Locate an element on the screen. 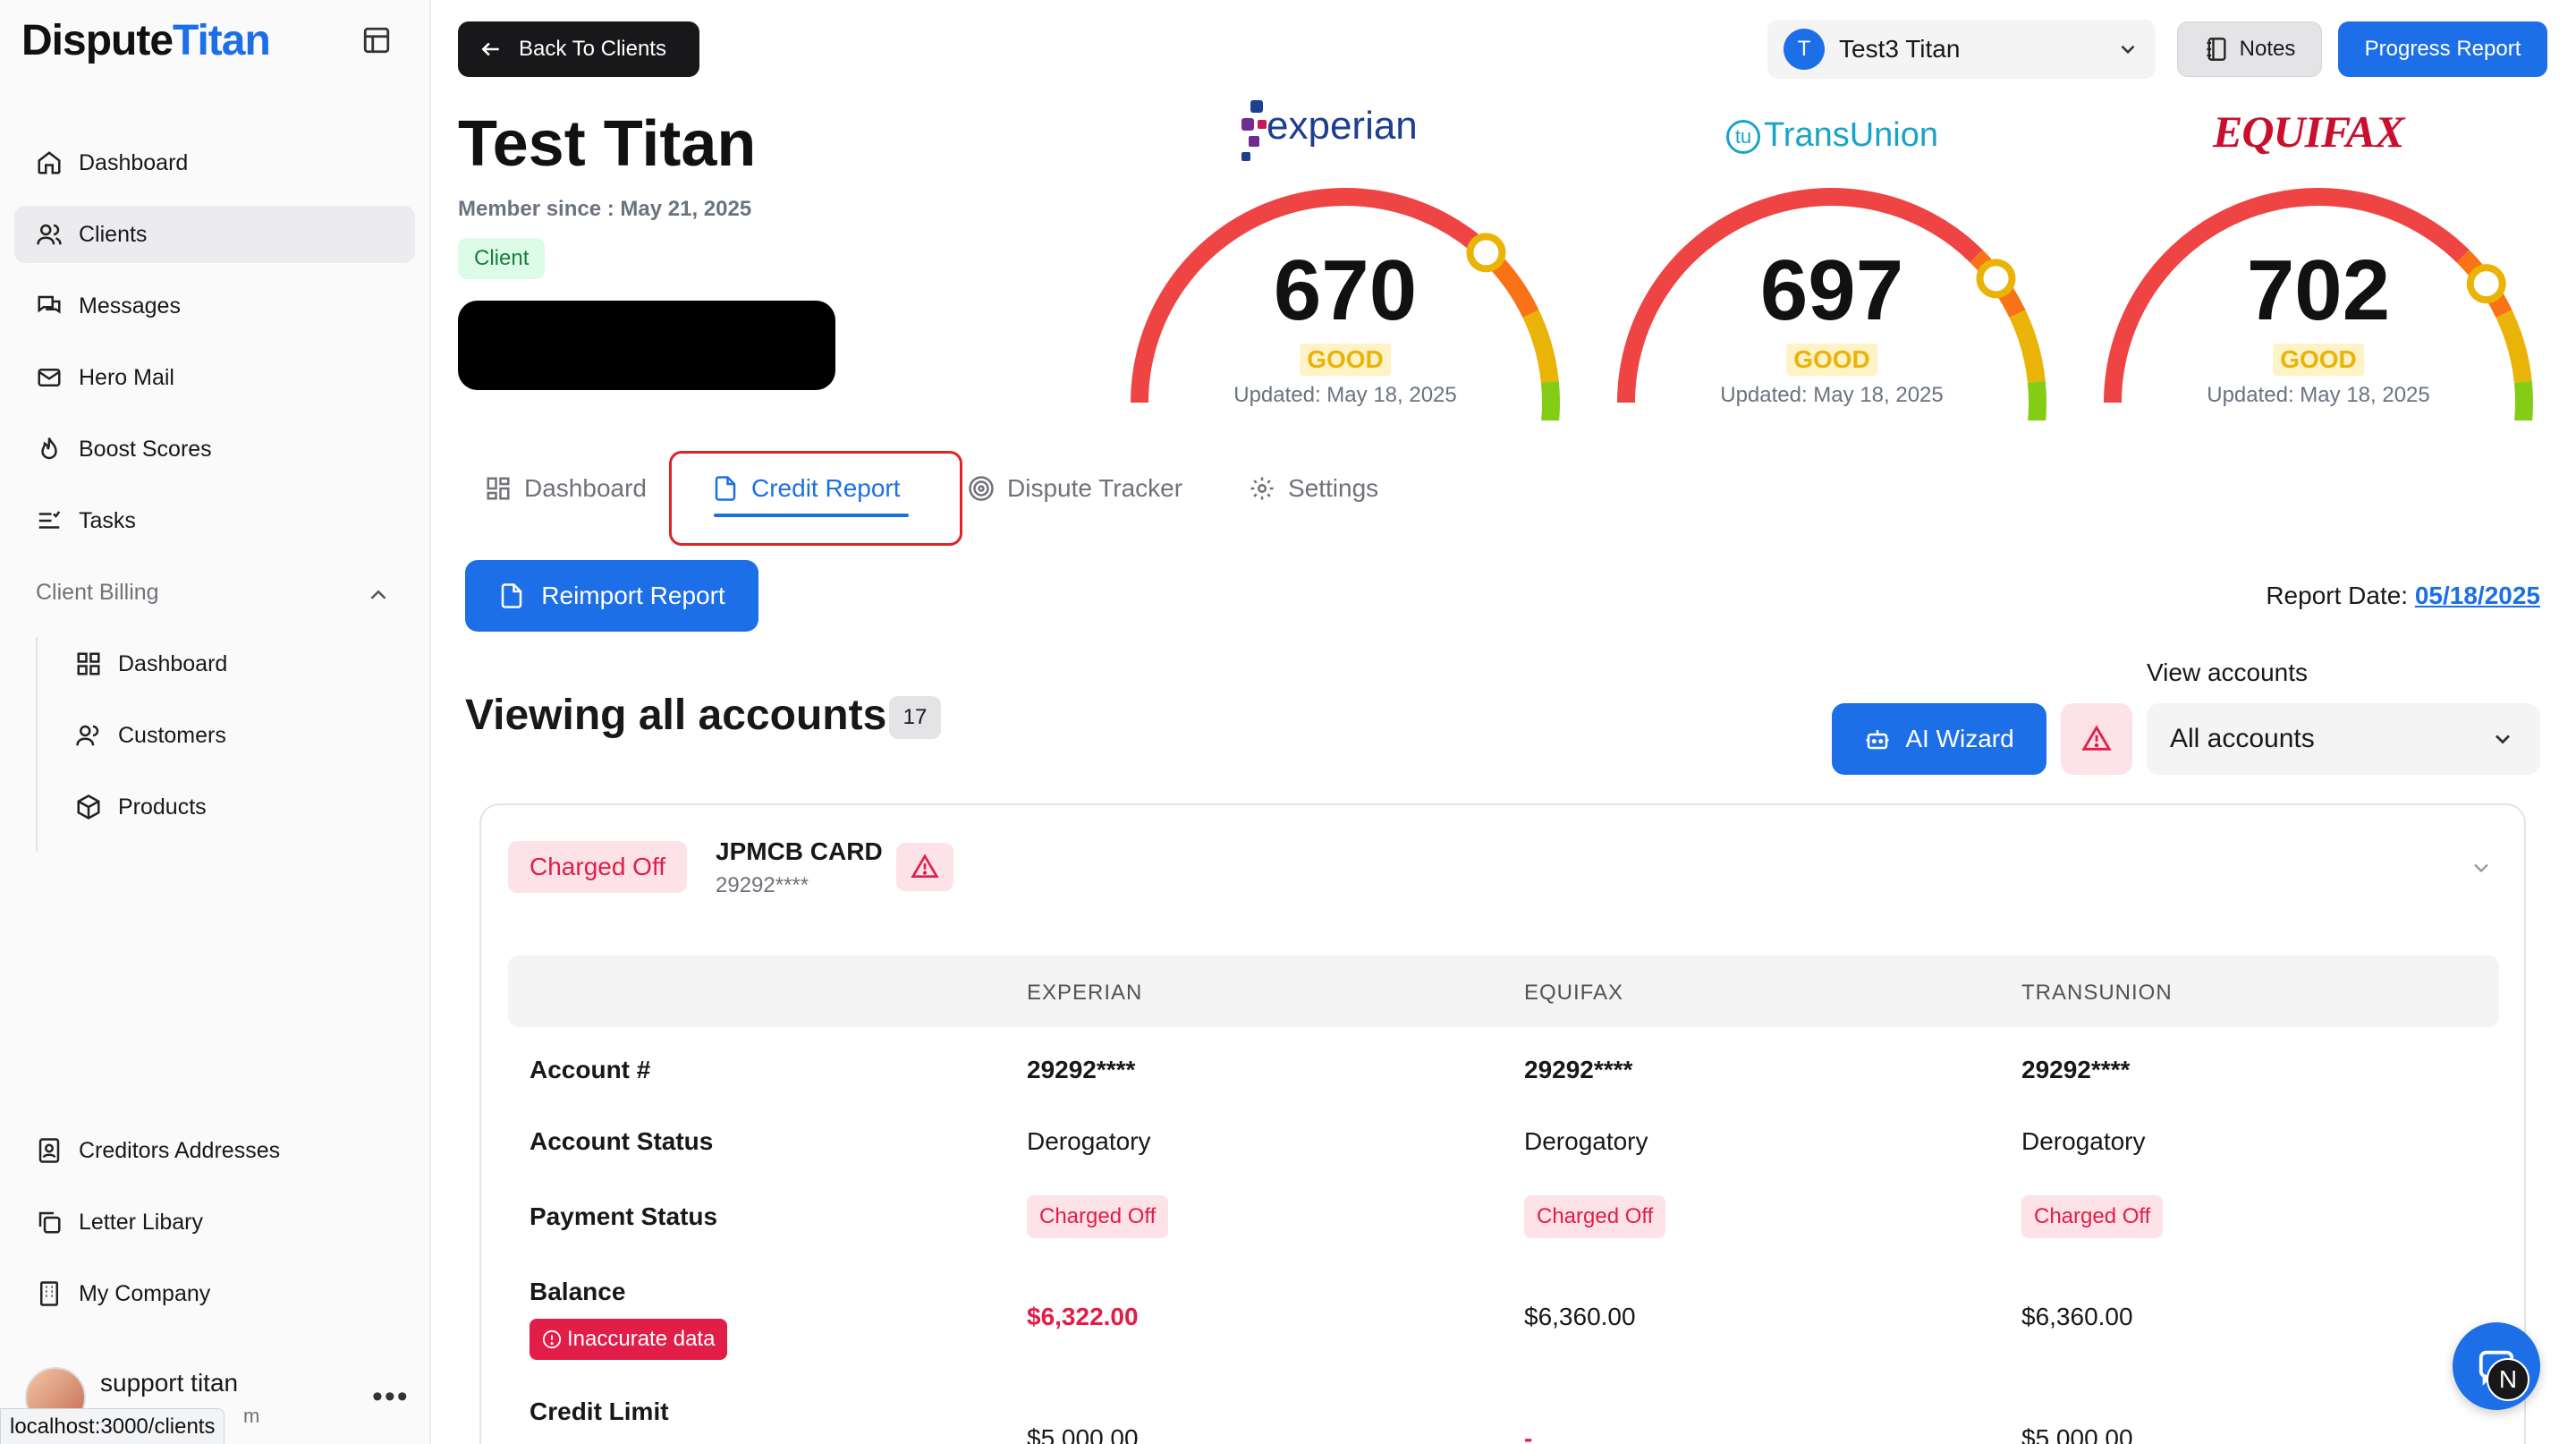 This screenshot has height=1444, width=2576. client-switcher: T Test3 Titan is located at coordinates (1961, 49).